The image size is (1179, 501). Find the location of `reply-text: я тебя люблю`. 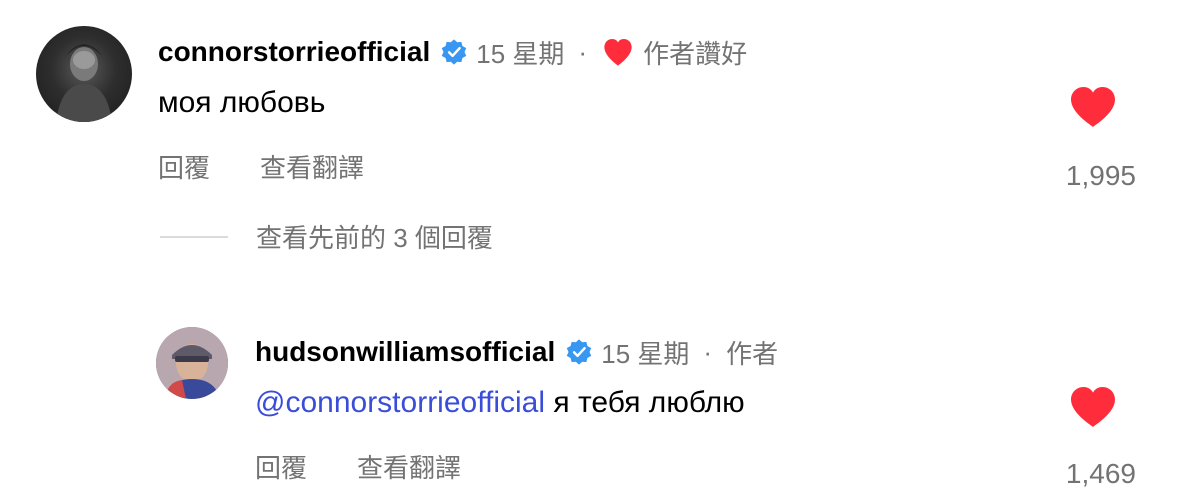

reply-text: я тебя люблю is located at coordinates (649, 402).